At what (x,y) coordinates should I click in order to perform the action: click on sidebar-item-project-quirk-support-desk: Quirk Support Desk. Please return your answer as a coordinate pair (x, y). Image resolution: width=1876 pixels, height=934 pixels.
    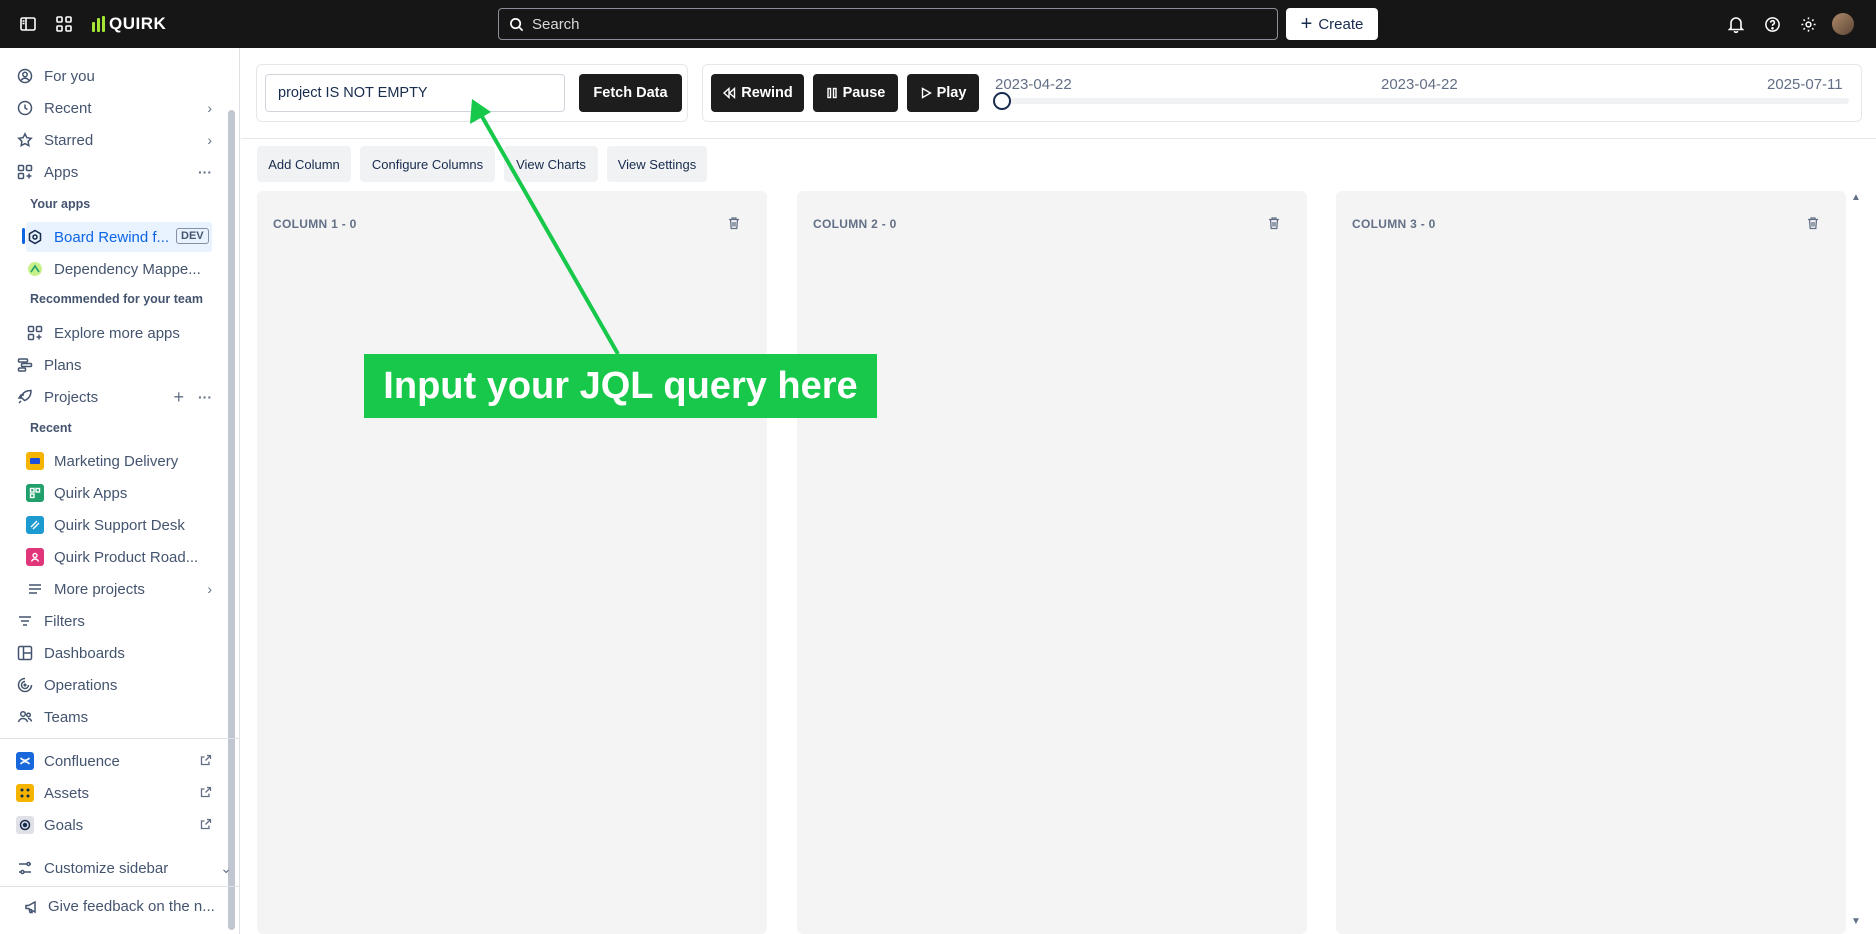
    Looking at the image, I should click on (119, 525).